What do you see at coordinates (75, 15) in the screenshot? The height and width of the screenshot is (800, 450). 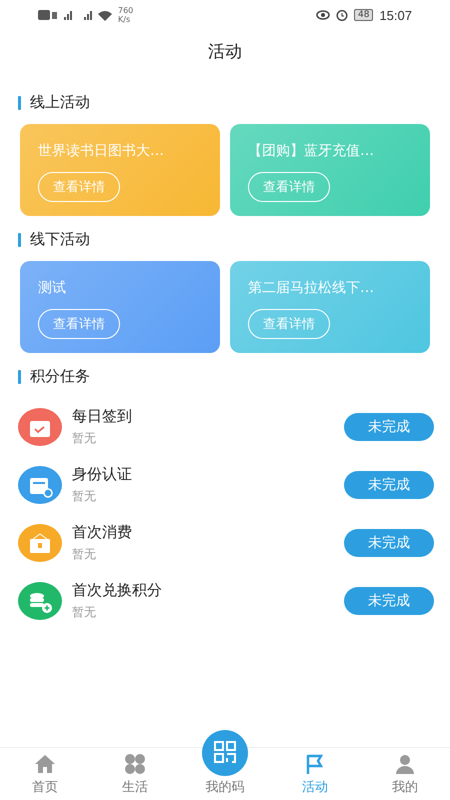 I see `signal-icon` at bounding box center [75, 15].